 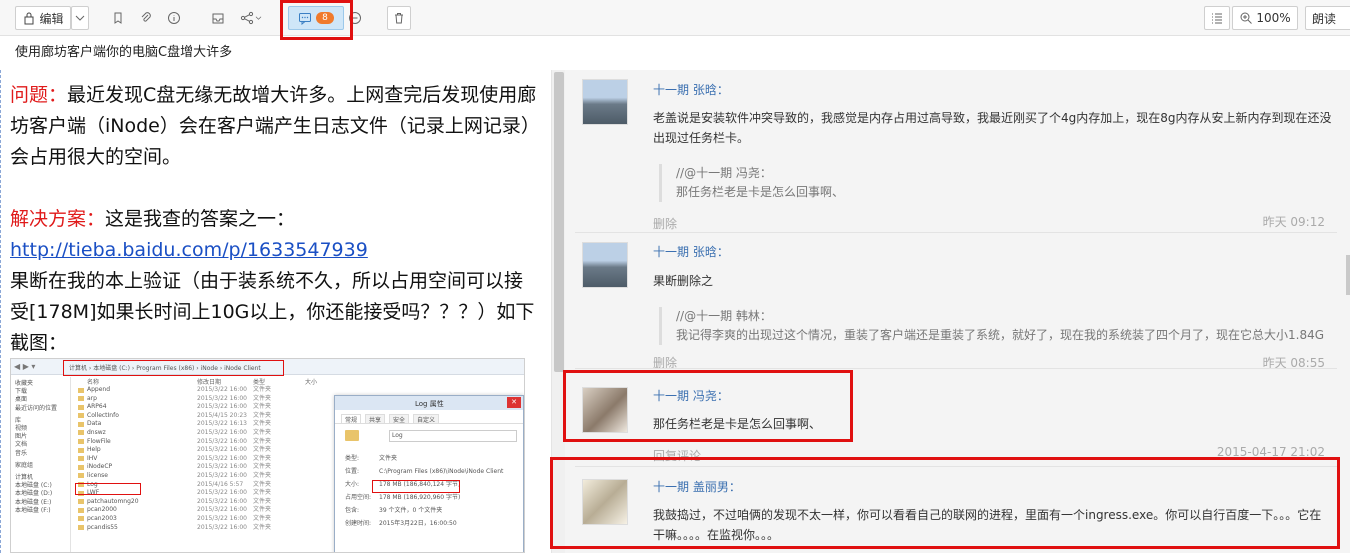 I want to click on zoom-button: 100%, so click(x=1265, y=18).